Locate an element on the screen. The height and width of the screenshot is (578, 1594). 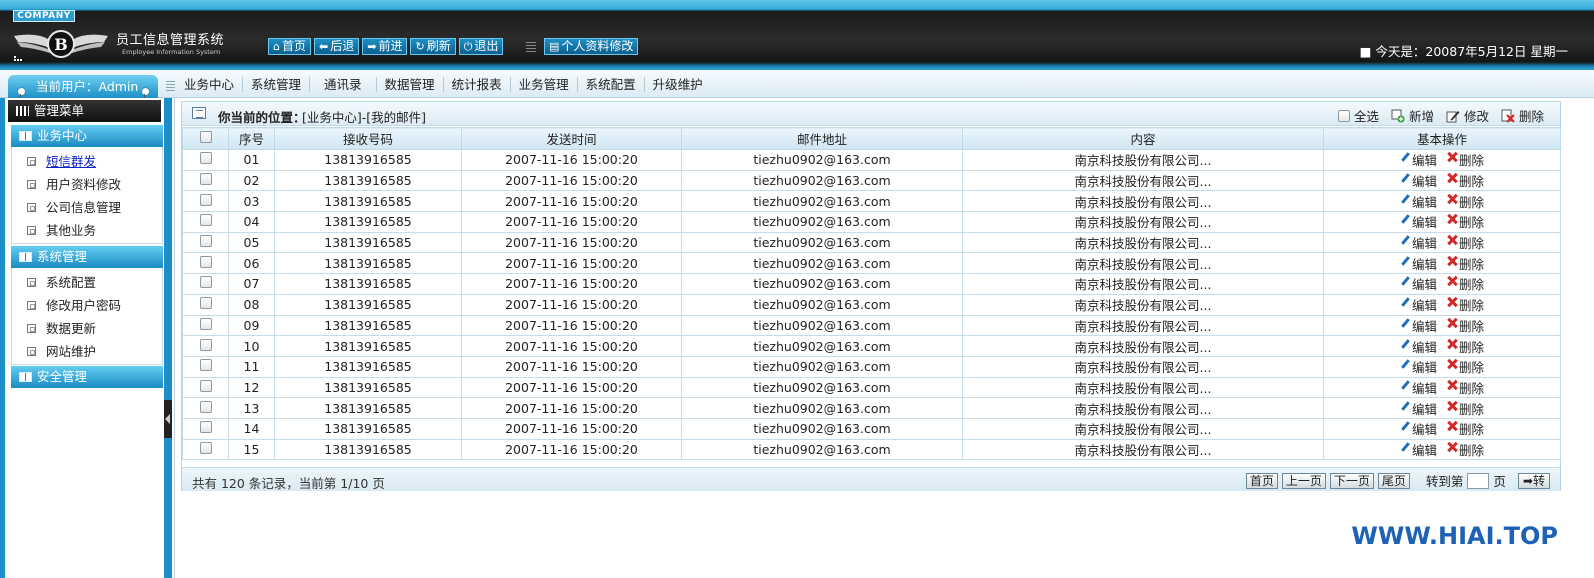
sidebar-item-change-password: 修改用户密码 is located at coordinates (87, 305).